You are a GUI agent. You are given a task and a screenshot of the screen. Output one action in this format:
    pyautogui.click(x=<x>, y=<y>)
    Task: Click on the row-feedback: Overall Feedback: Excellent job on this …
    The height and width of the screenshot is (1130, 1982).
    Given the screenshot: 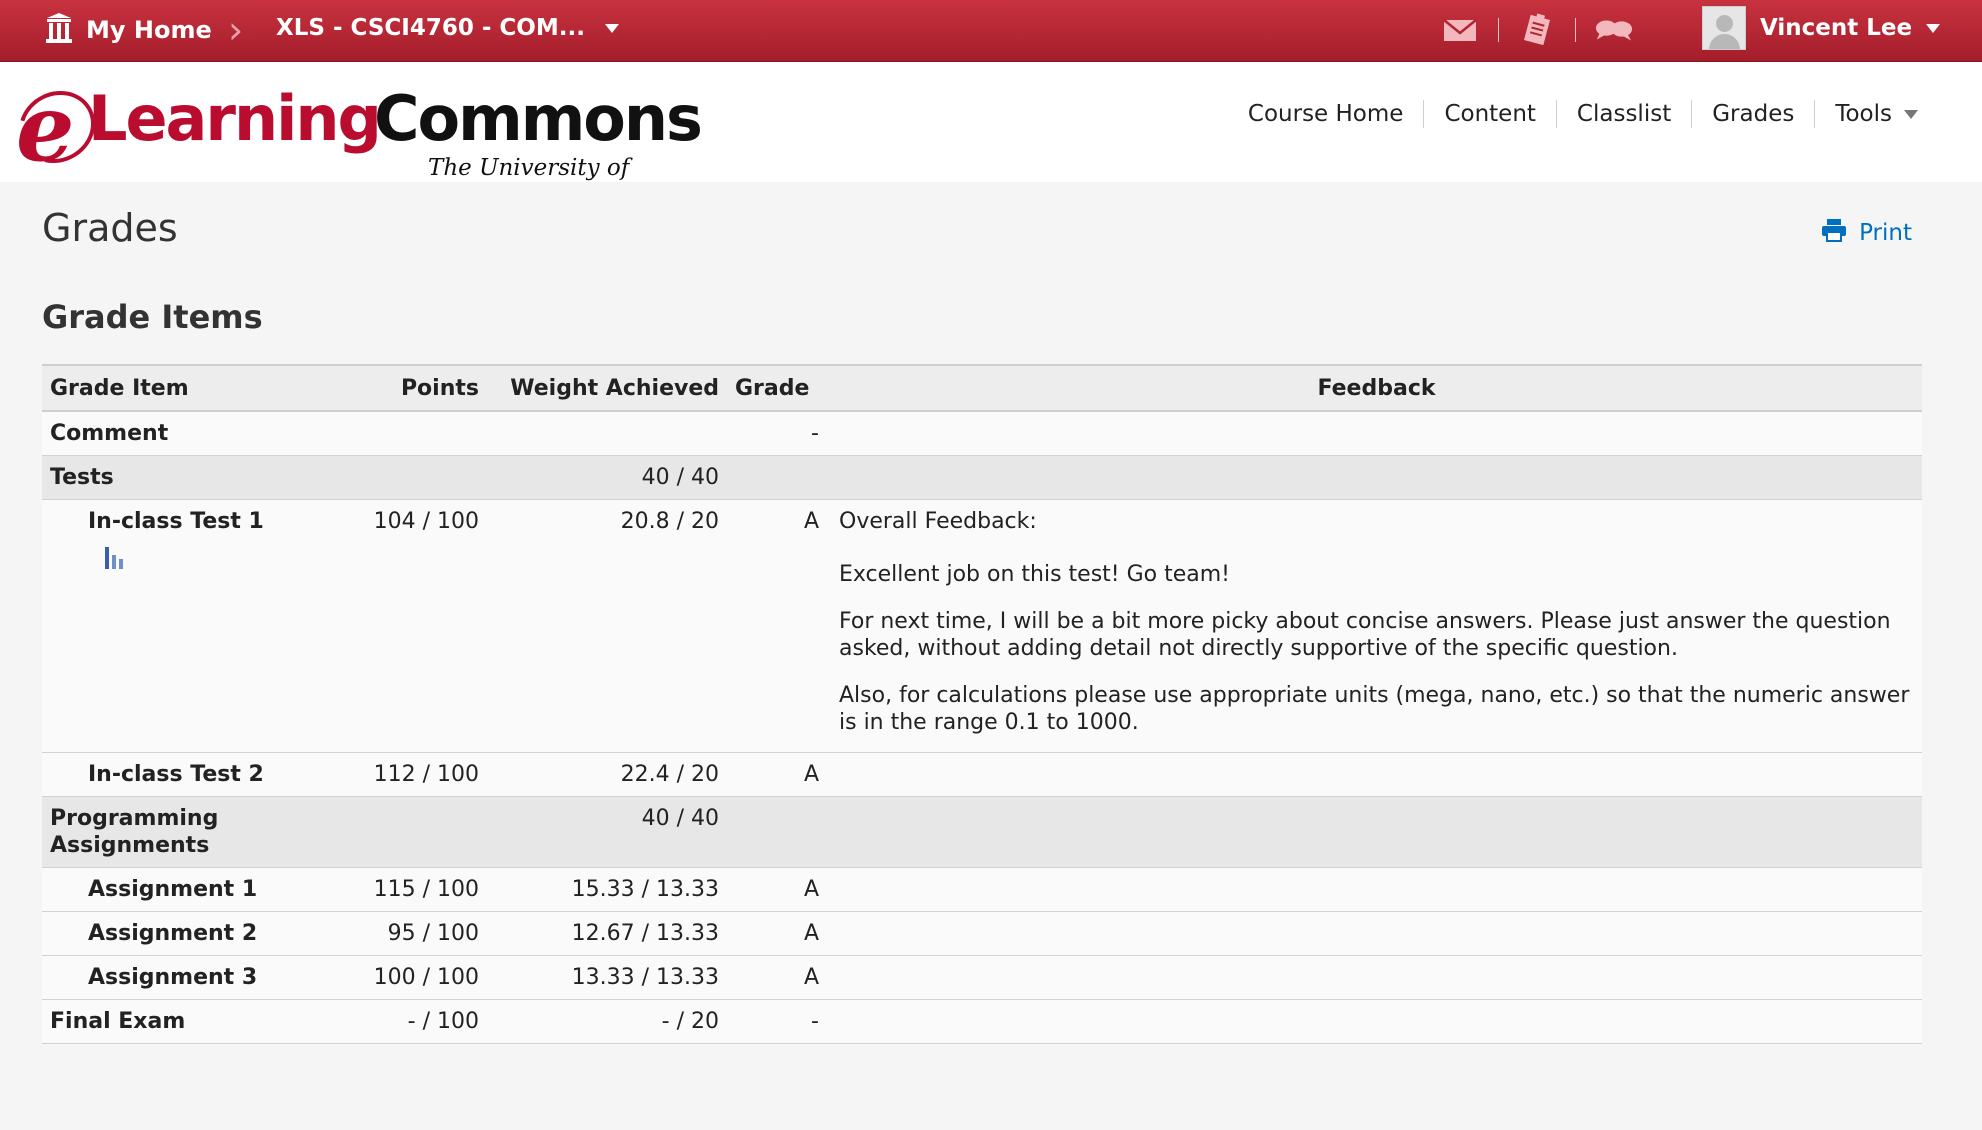 What is the action you would take?
    pyautogui.click(x=1376, y=626)
    